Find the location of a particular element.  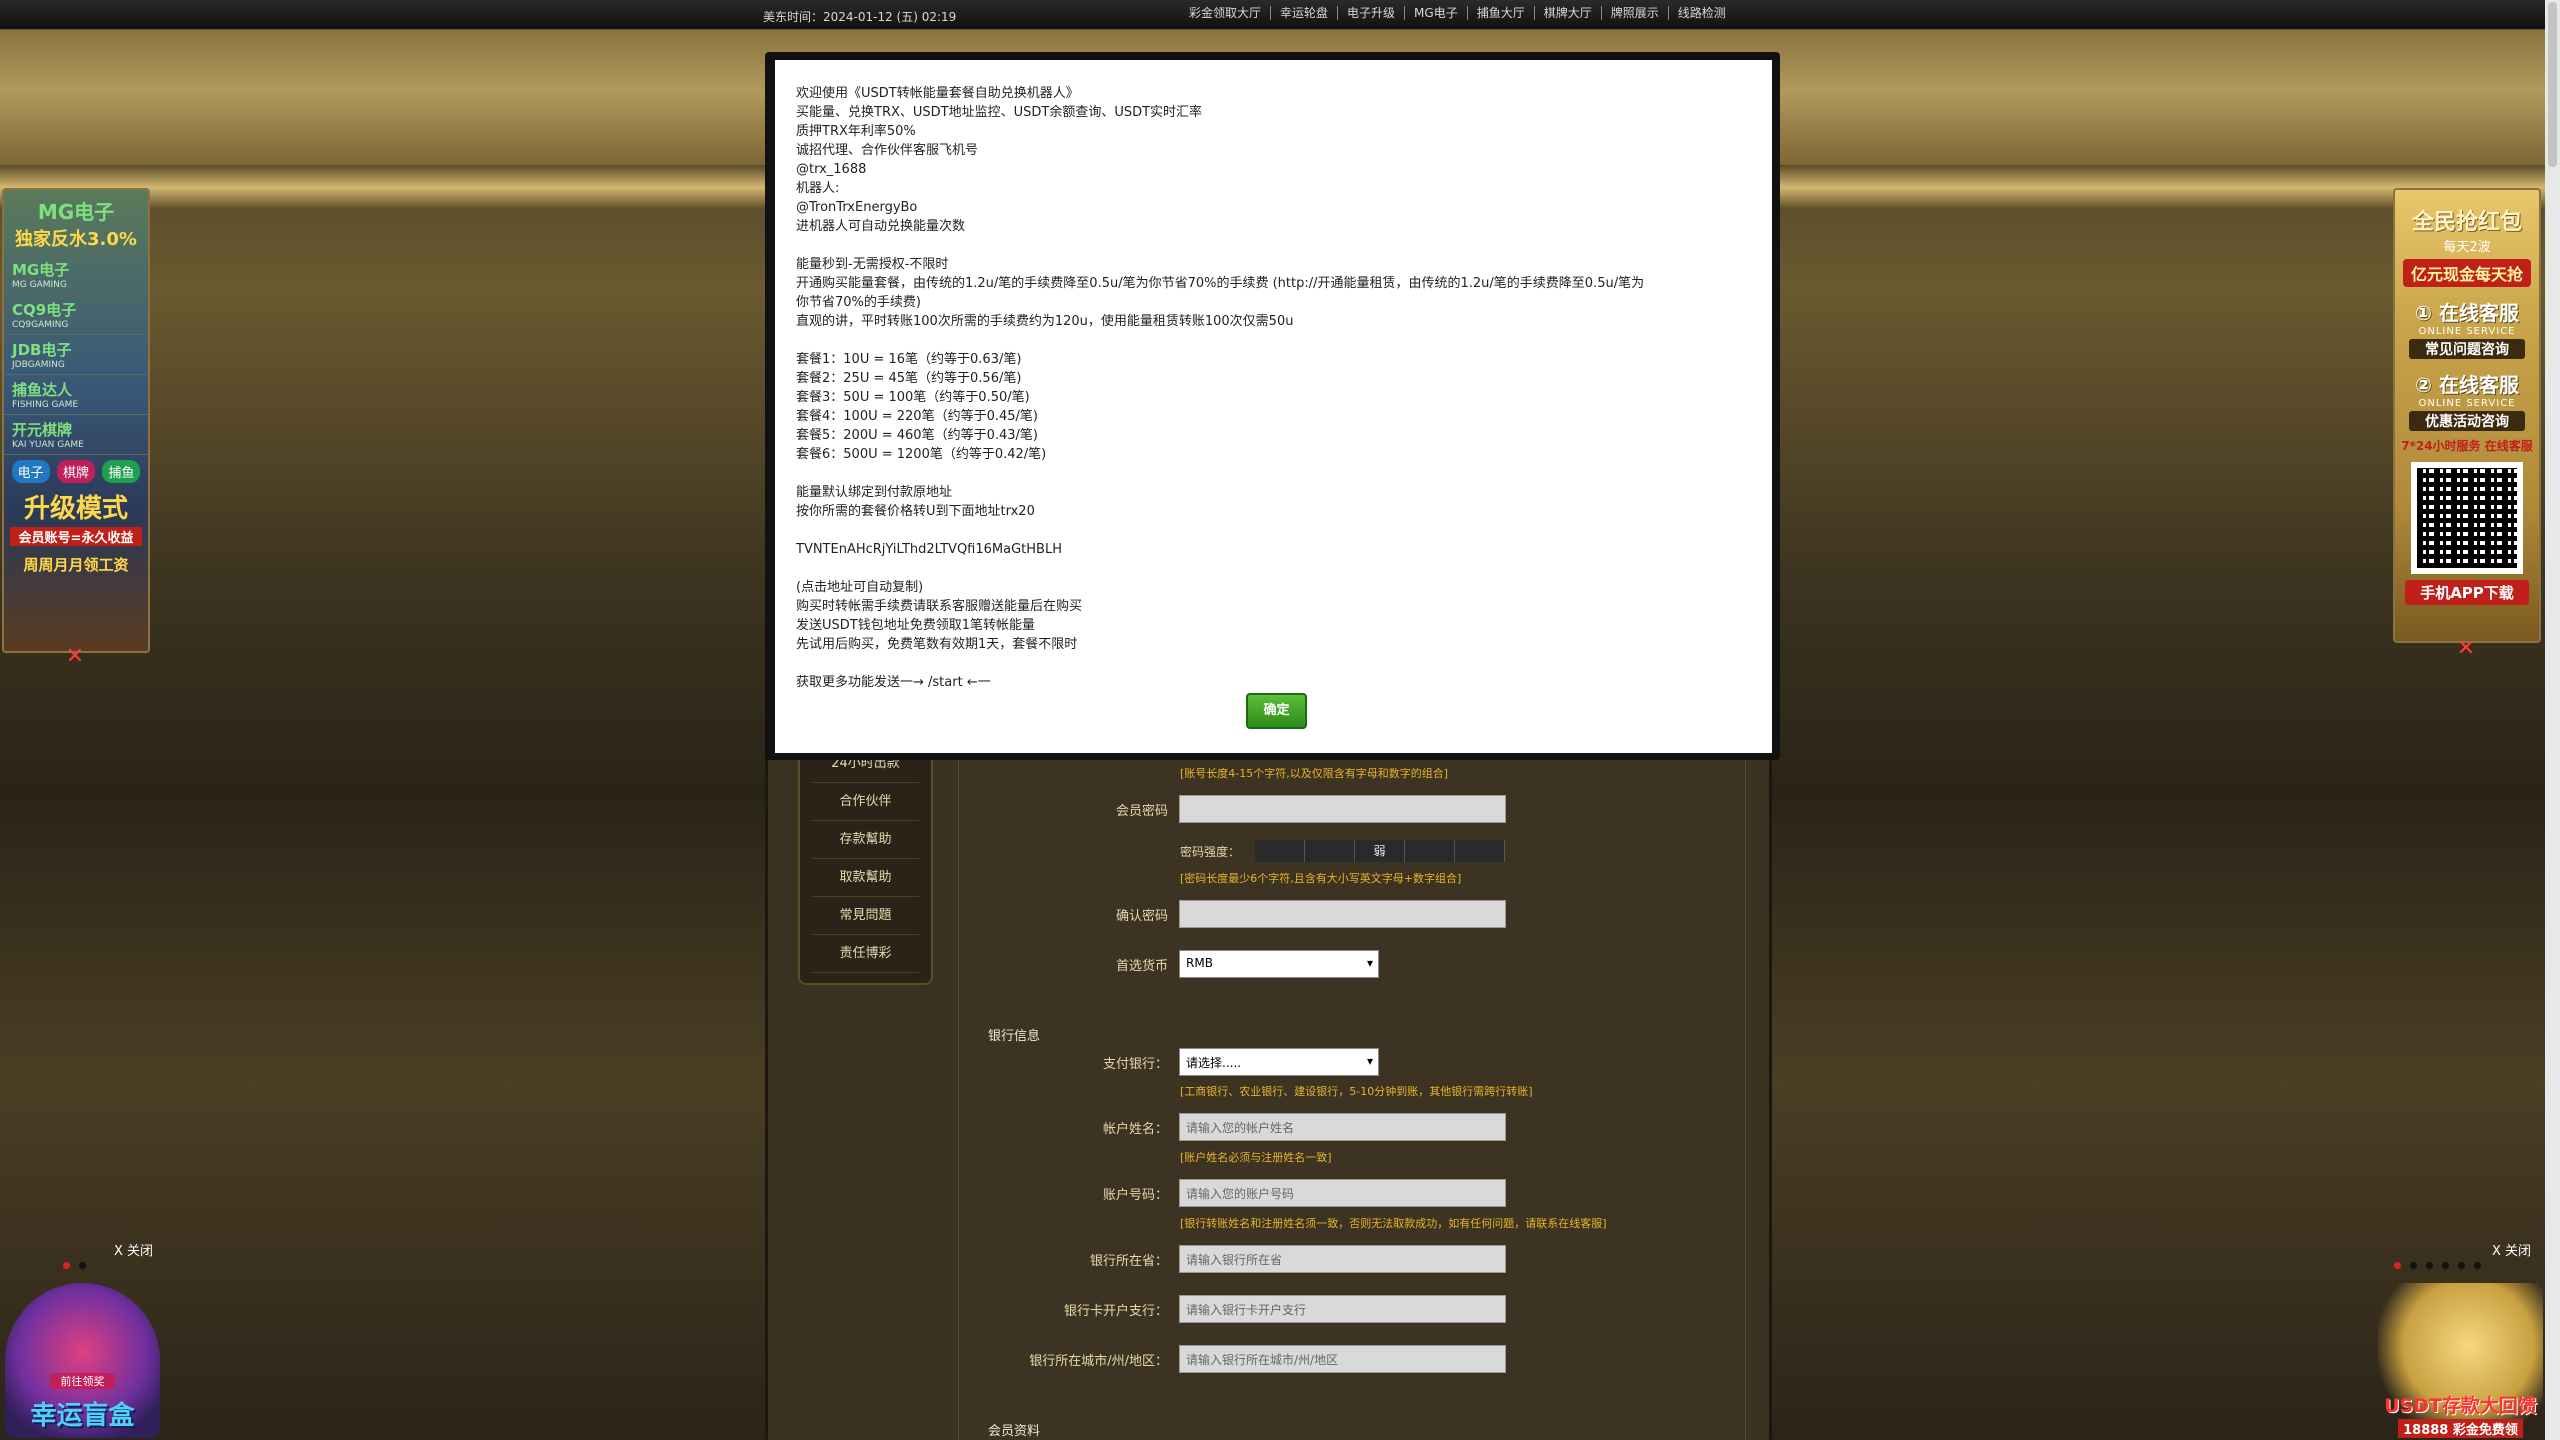

bank-label: 支付银行： is located at coordinates (1135, 1064).